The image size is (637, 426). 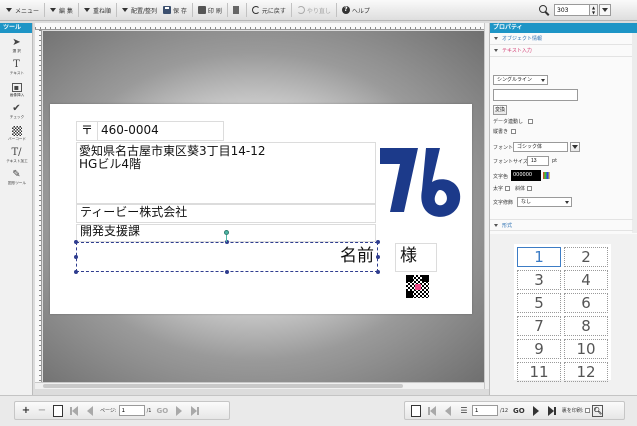 What do you see at coordinates (448, 411) in the screenshot?
I see `previous-sheet-icon` at bounding box center [448, 411].